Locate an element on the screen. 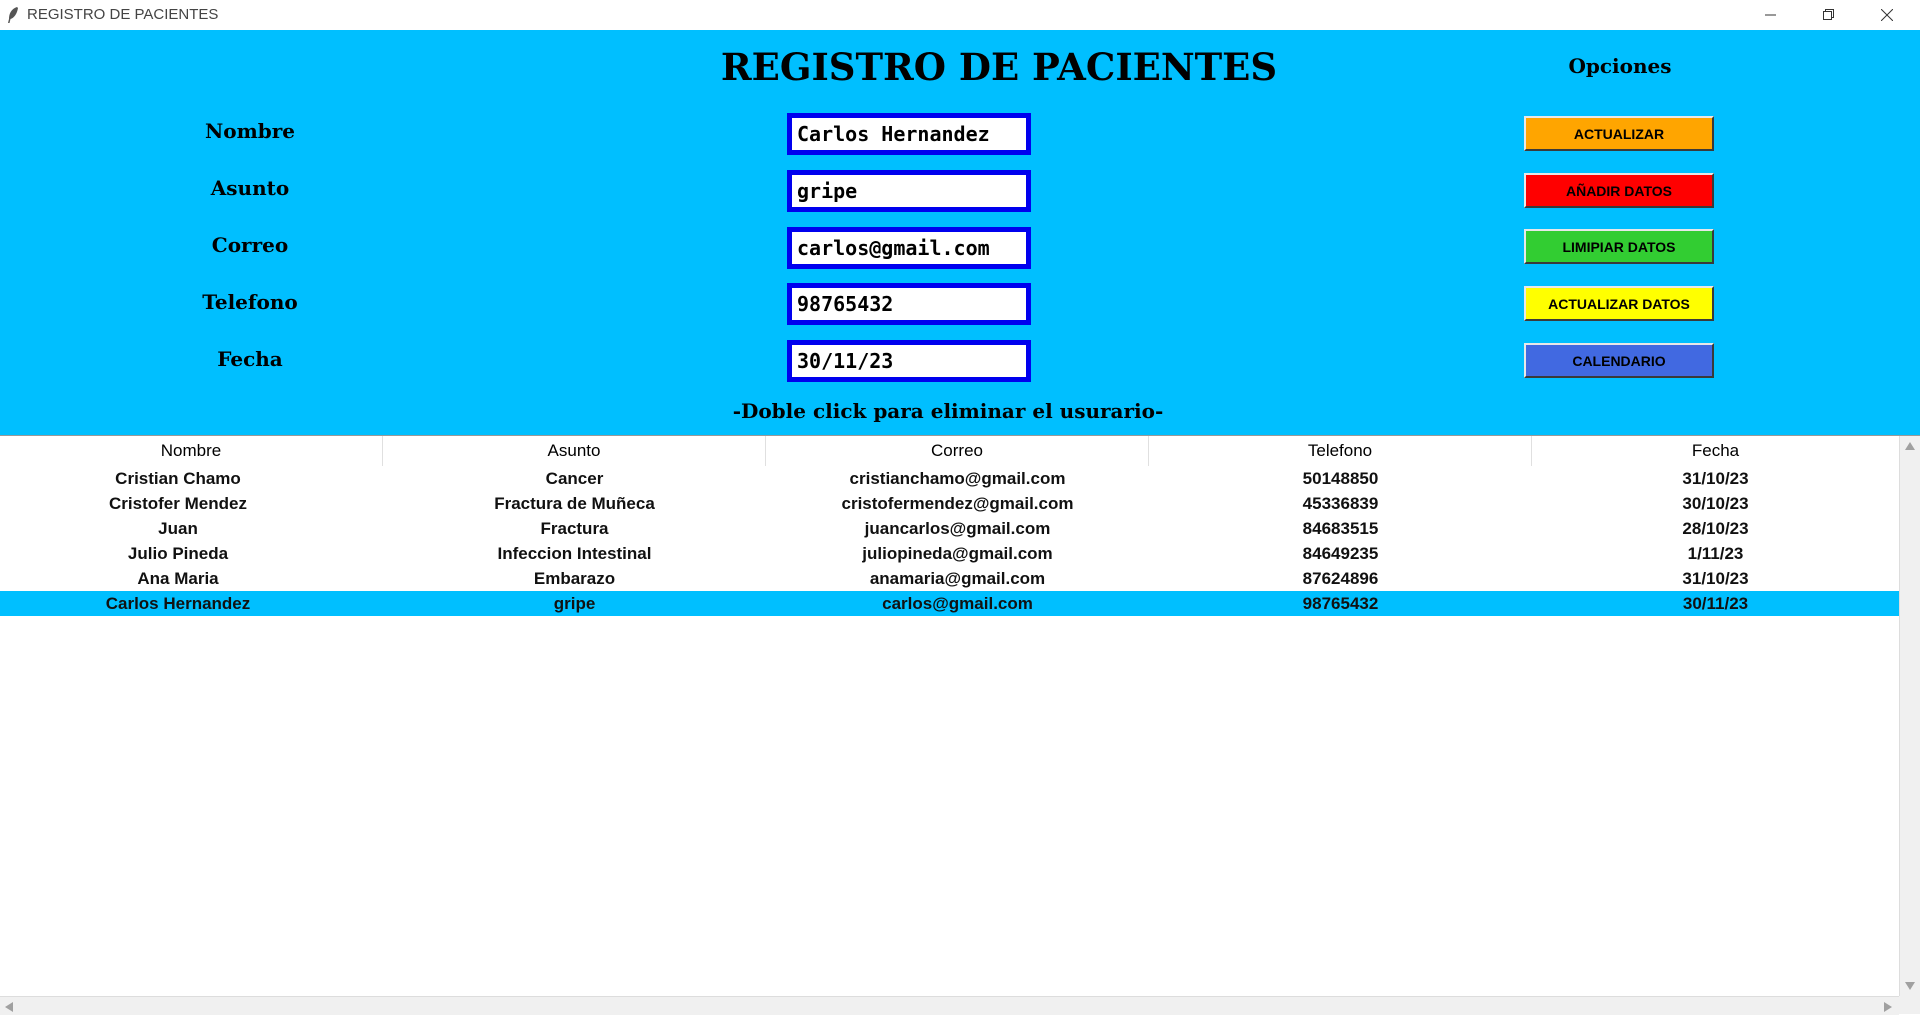 The image size is (1920, 1015). scroll-left-icon is located at coordinates (9, 1007).